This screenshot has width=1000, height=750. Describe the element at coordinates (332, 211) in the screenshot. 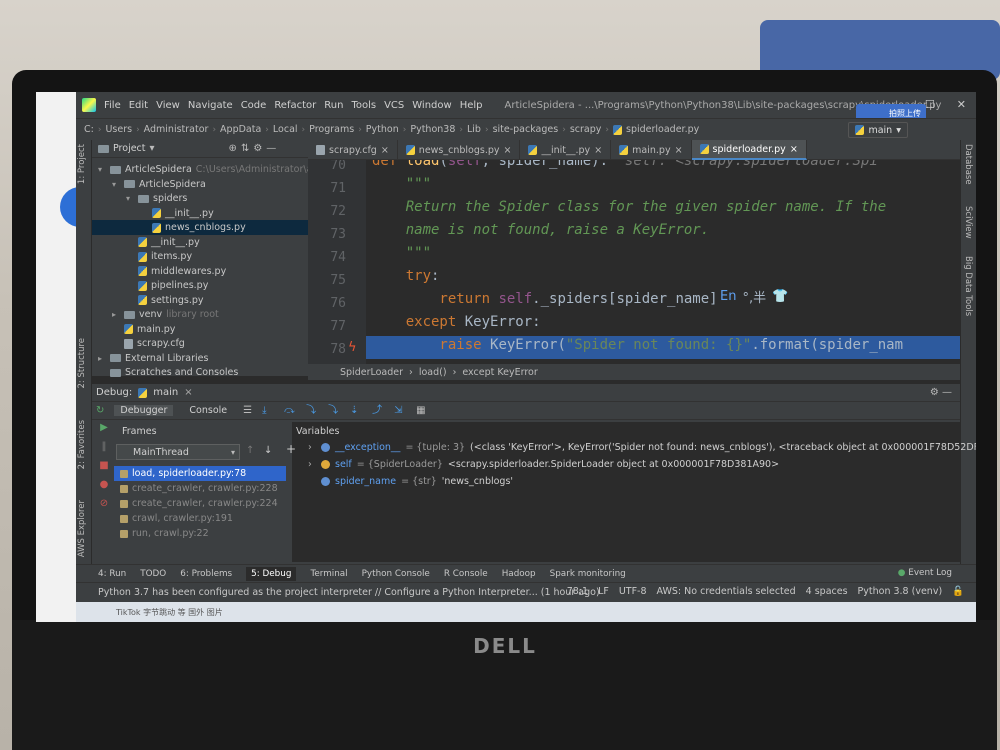

I see `line-number: 72` at that location.